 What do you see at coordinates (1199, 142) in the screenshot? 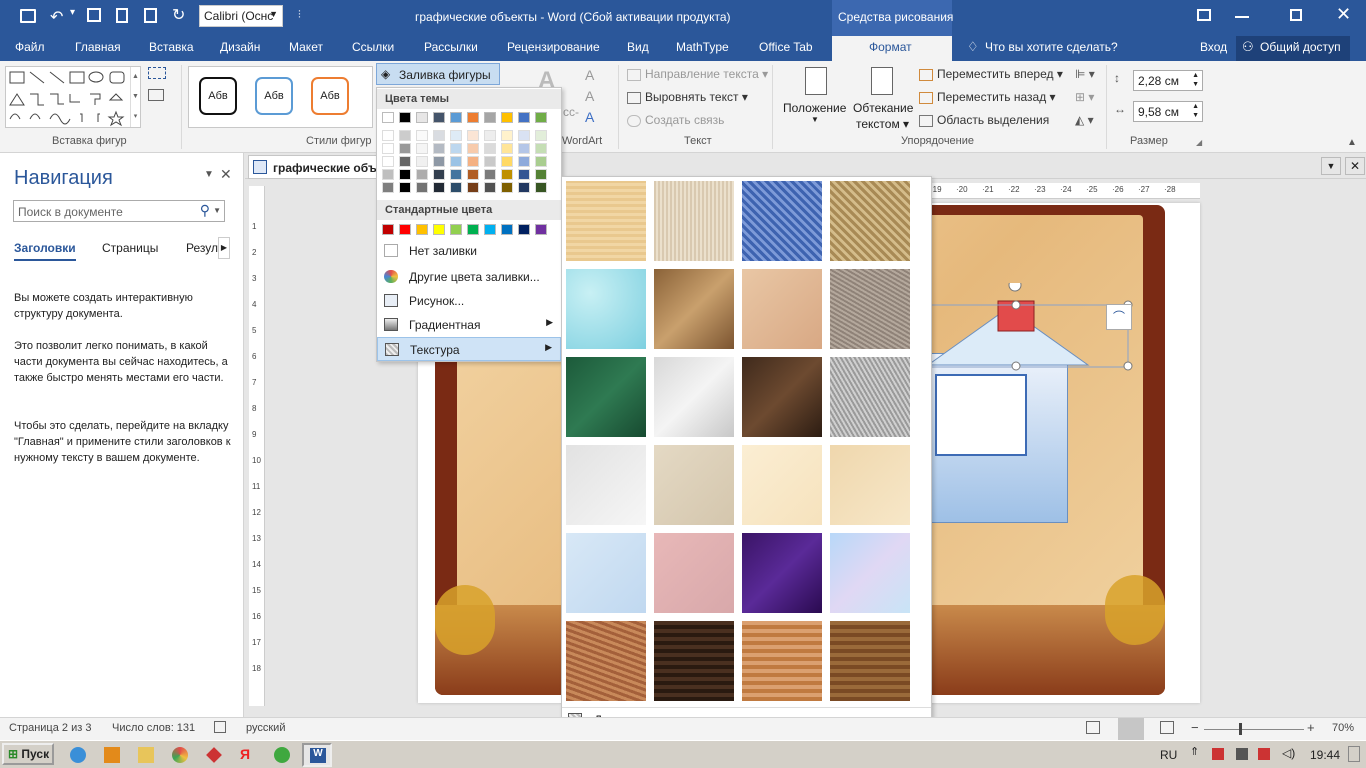
I see `dialog-launcher-icon: ◢` at bounding box center [1199, 142].